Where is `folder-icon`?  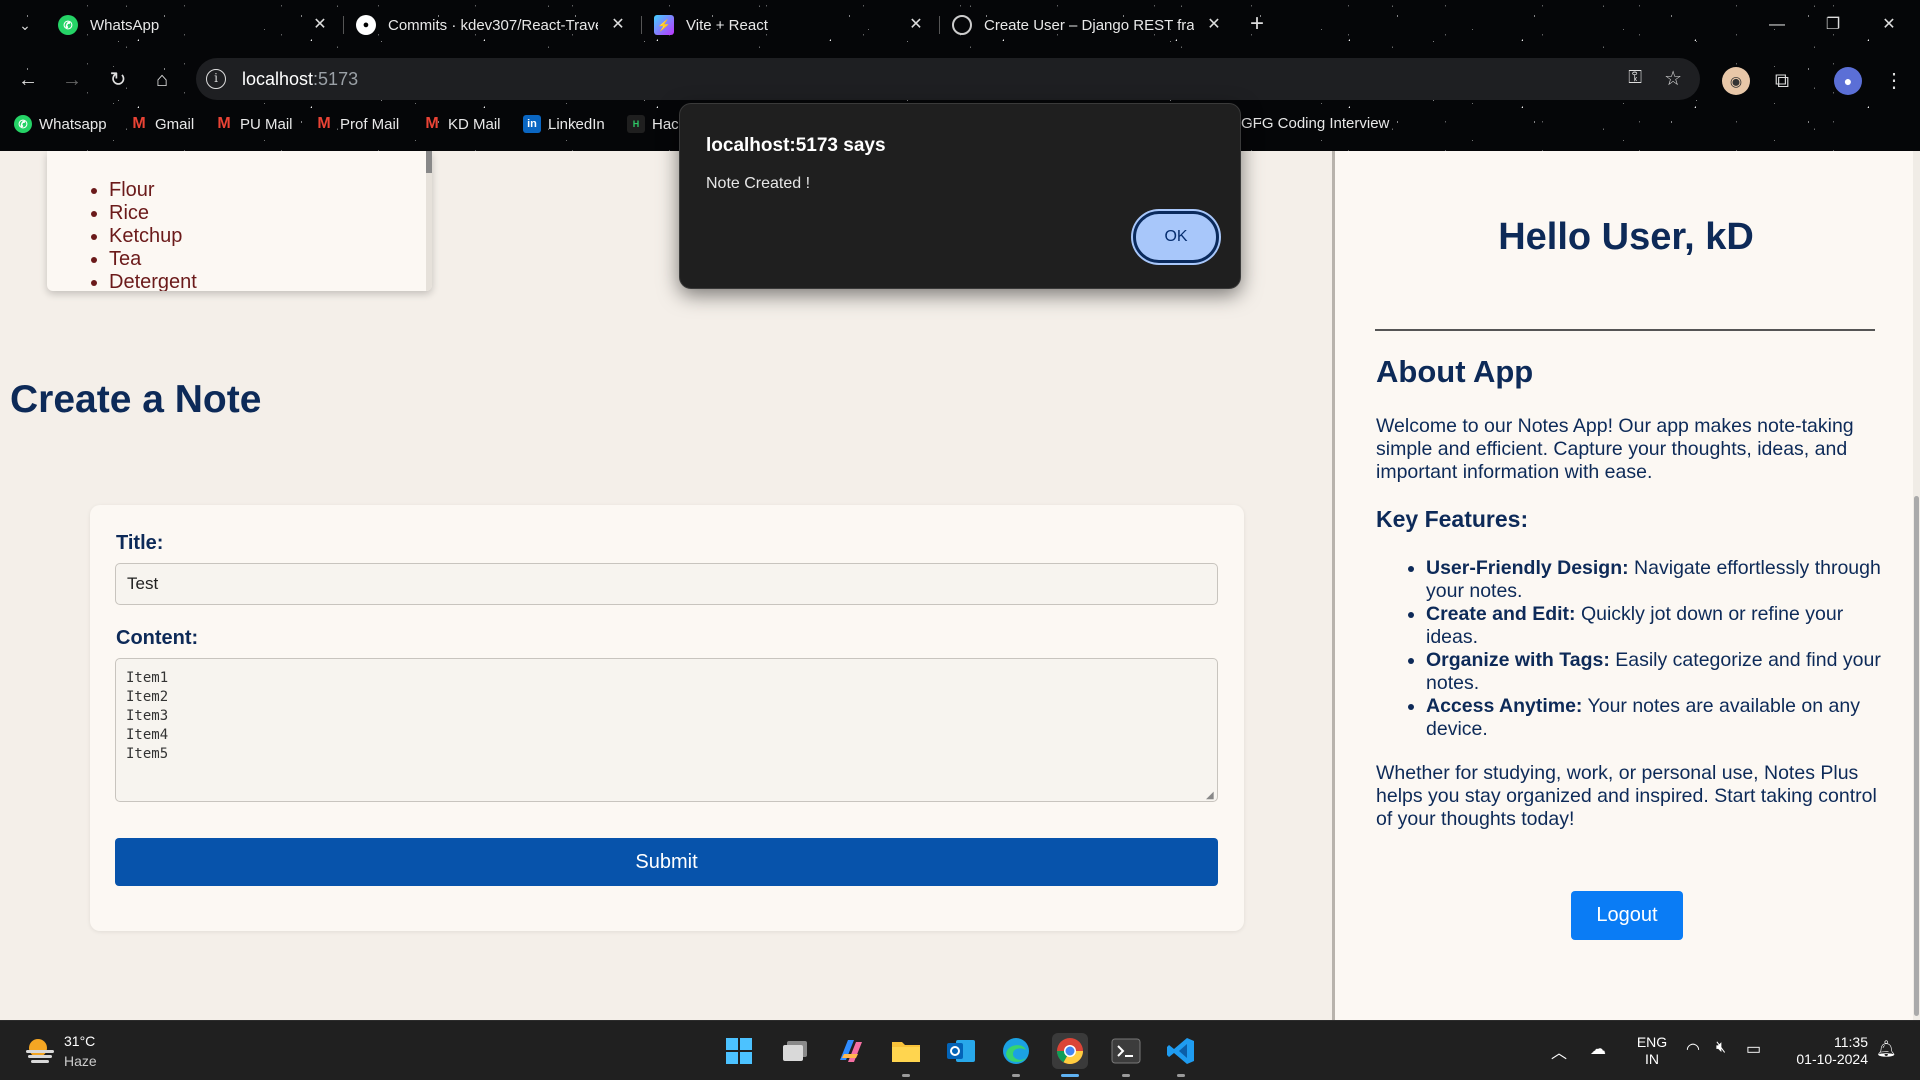 folder-icon is located at coordinates (906, 1052).